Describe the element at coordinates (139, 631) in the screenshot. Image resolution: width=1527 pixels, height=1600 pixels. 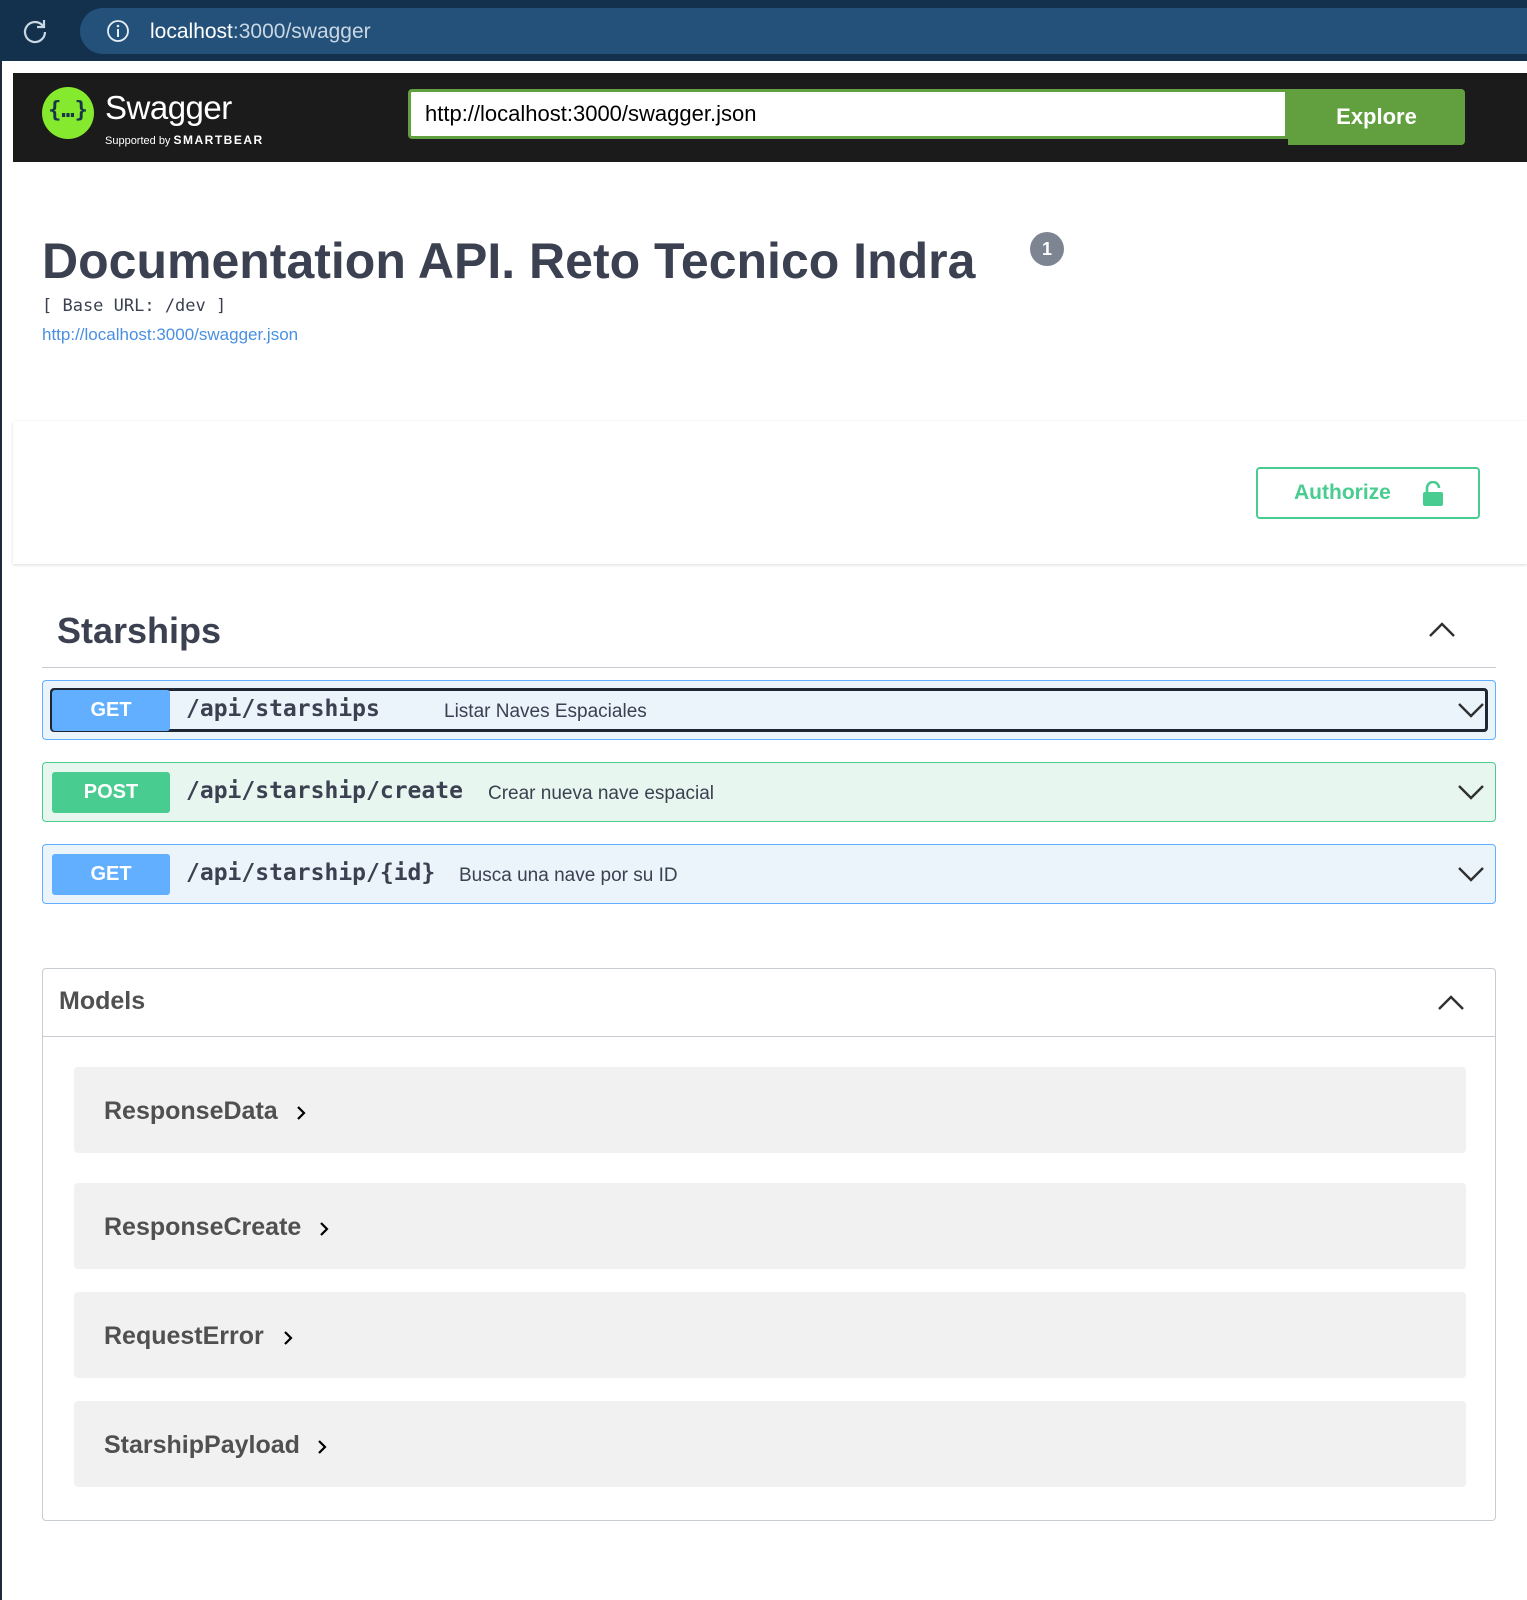
I see `tag-title-starships: Starships` at that location.